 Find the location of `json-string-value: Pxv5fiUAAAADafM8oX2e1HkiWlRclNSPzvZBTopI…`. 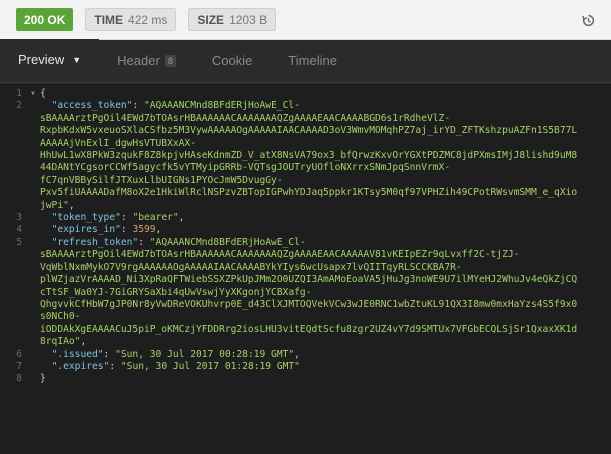

json-string-value: Pxv5fiUAAAADafM8oX2e1HkiWlRclNSPzvZBTopI… is located at coordinates (309, 193).